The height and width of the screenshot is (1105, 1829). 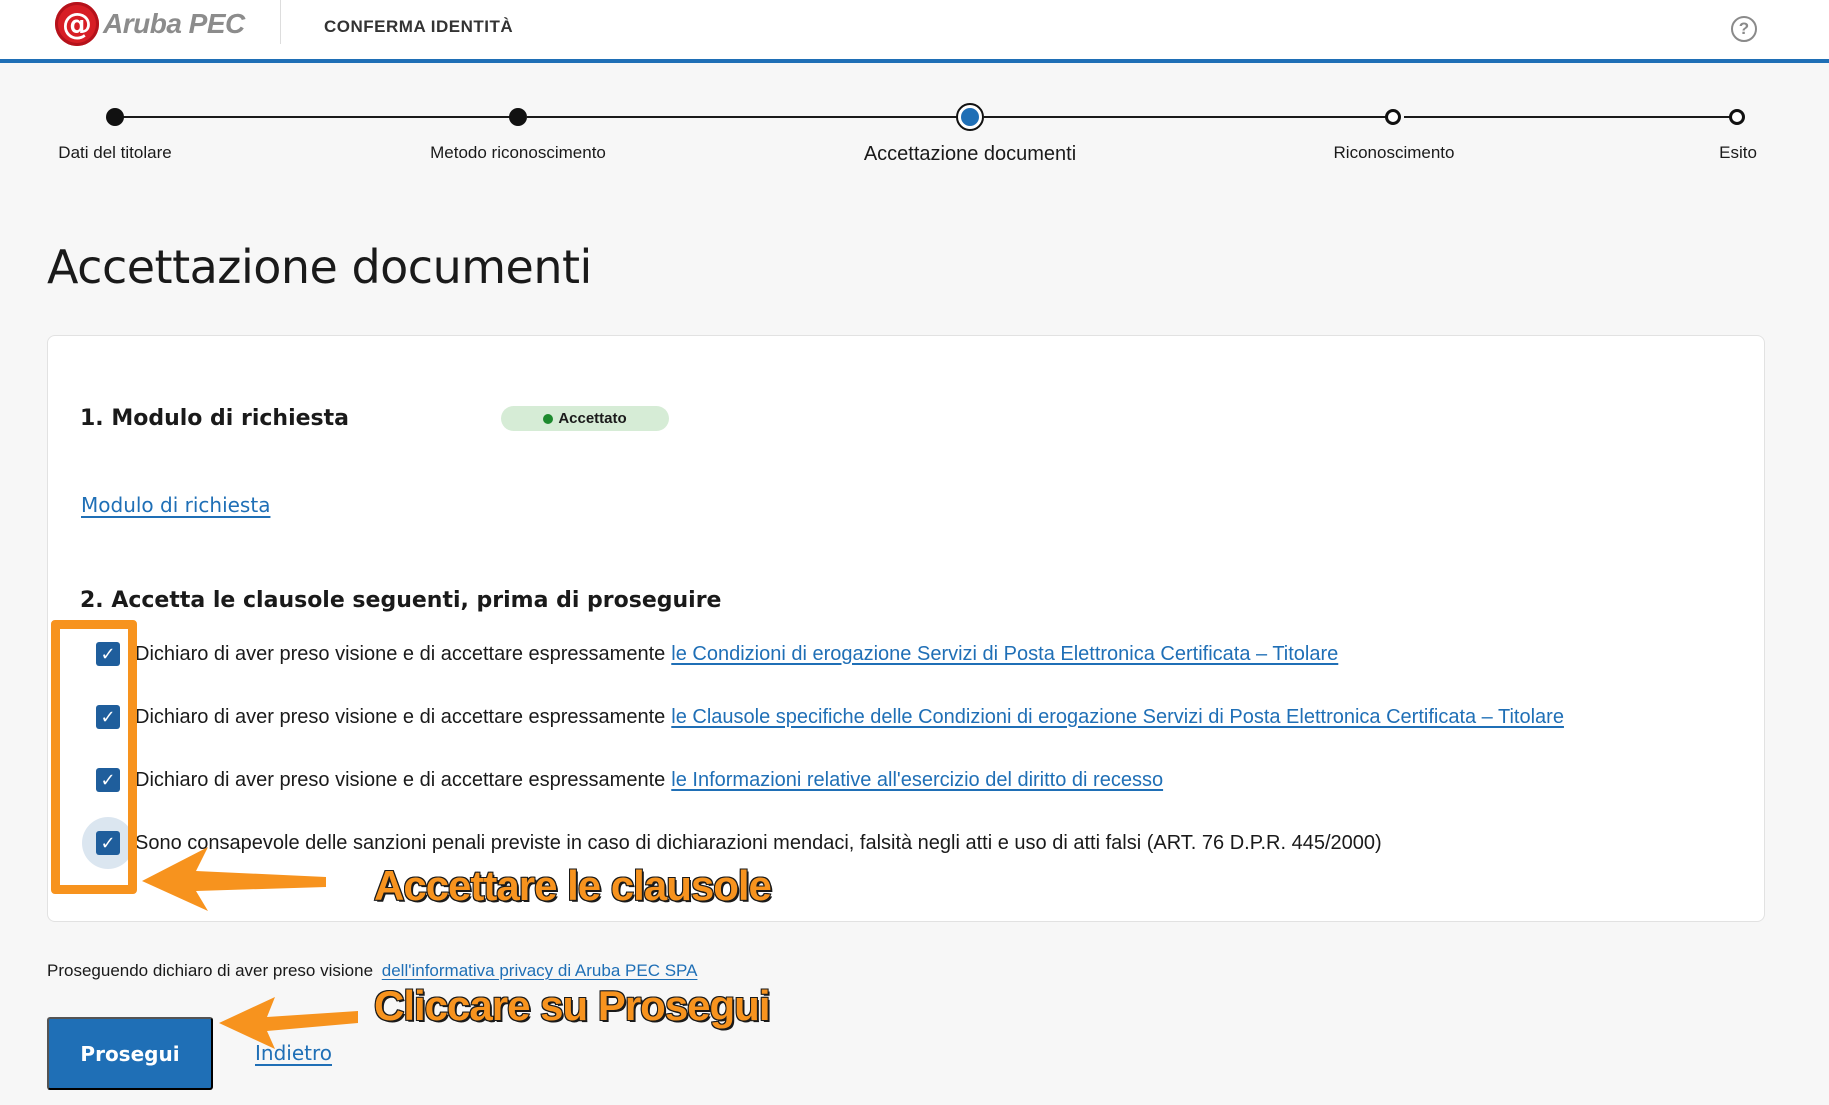 What do you see at coordinates (1738, 152) in the screenshot?
I see `step-label-esito: Esito` at bounding box center [1738, 152].